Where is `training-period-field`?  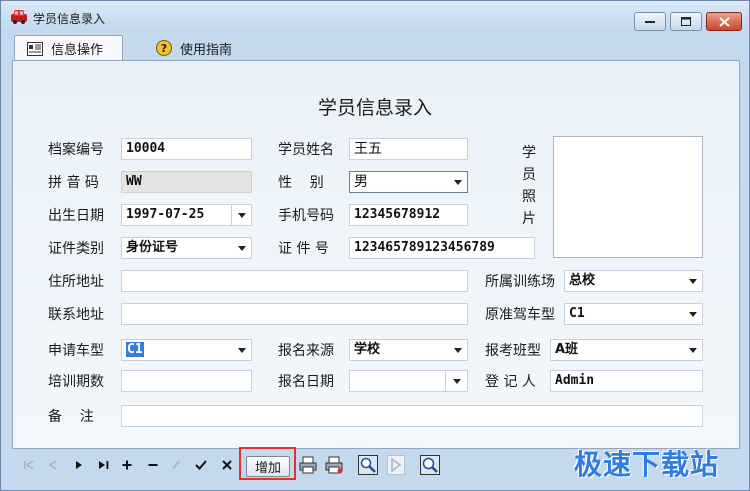
training-period-field is located at coordinates (186, 381).